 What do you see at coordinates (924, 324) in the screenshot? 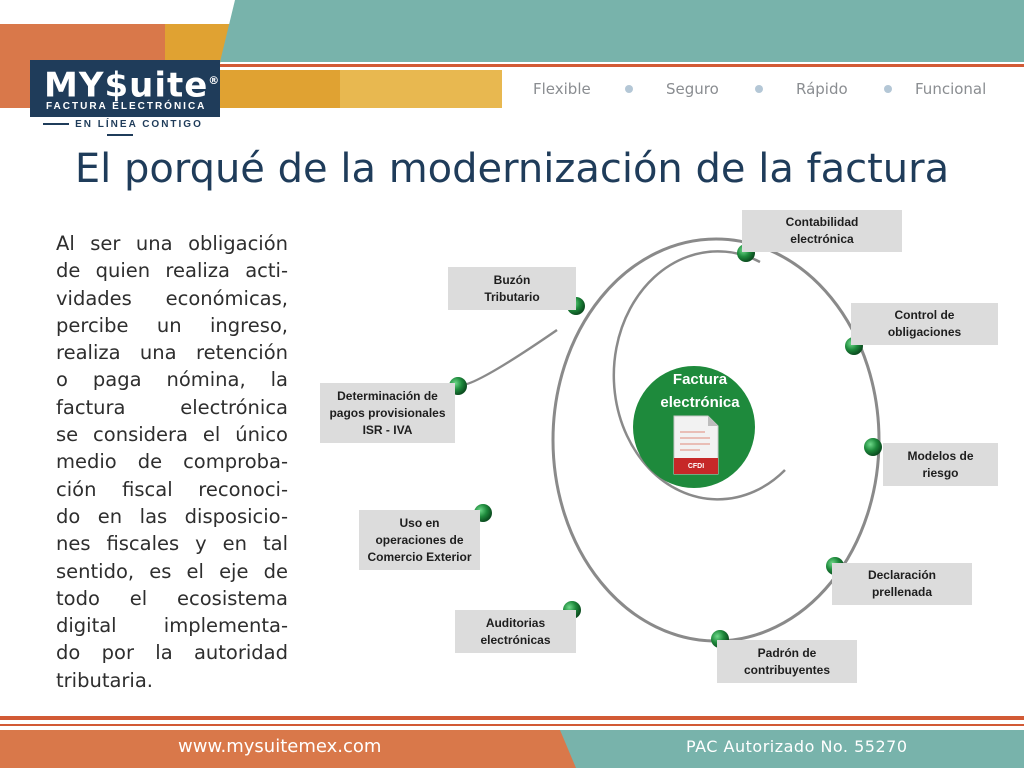
I see `node-control-obligaciones: Control de obligaciones` at bounding box center [924, 324].